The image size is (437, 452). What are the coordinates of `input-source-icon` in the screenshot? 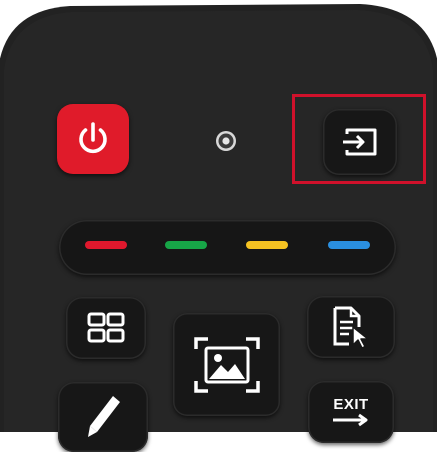 It's located at (360, 142).